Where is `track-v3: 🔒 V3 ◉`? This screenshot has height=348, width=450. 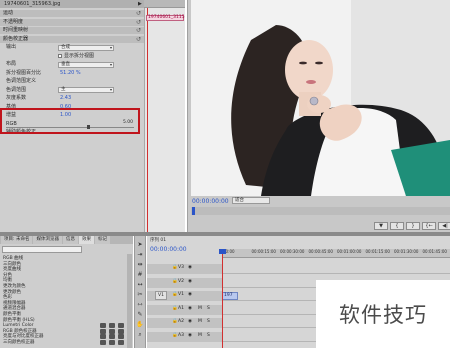
track-v3: 🔒 V3 ◉ is located at coordinates (298, 269).